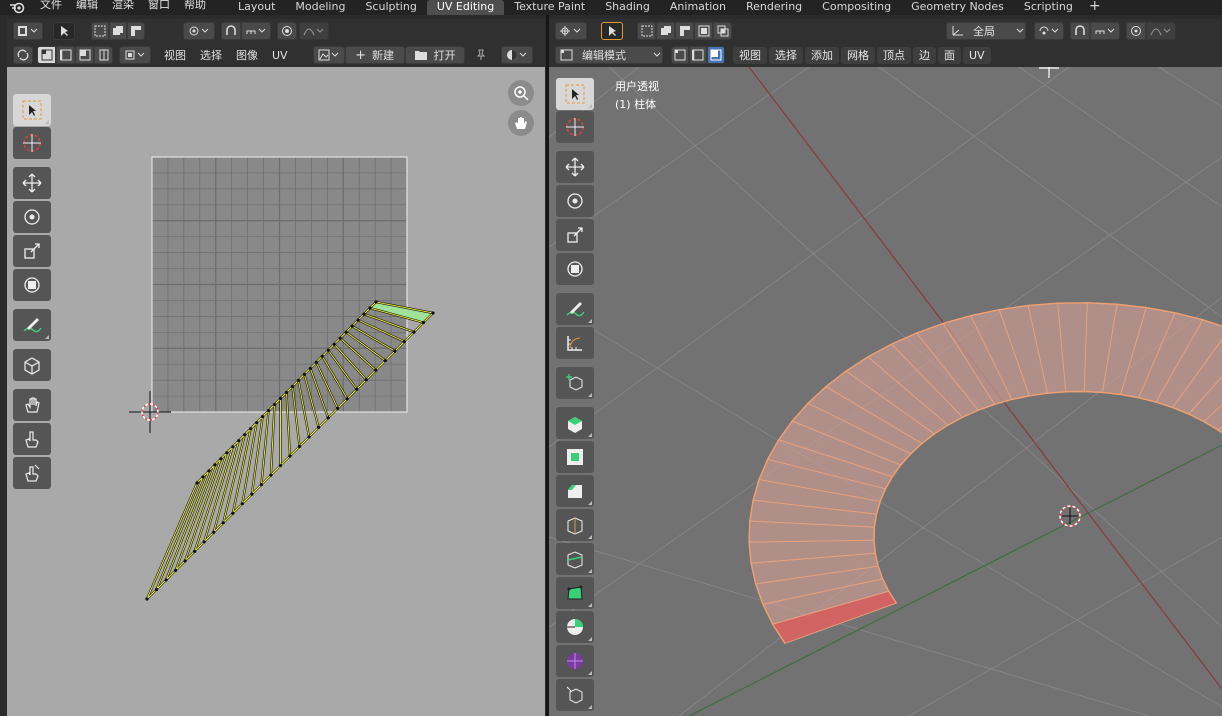 This screenshot has width=1222, height=716. Describe the element at coordinates (774, 7) in the screenshot. I see `tab-rendering: Rendering` at that location.